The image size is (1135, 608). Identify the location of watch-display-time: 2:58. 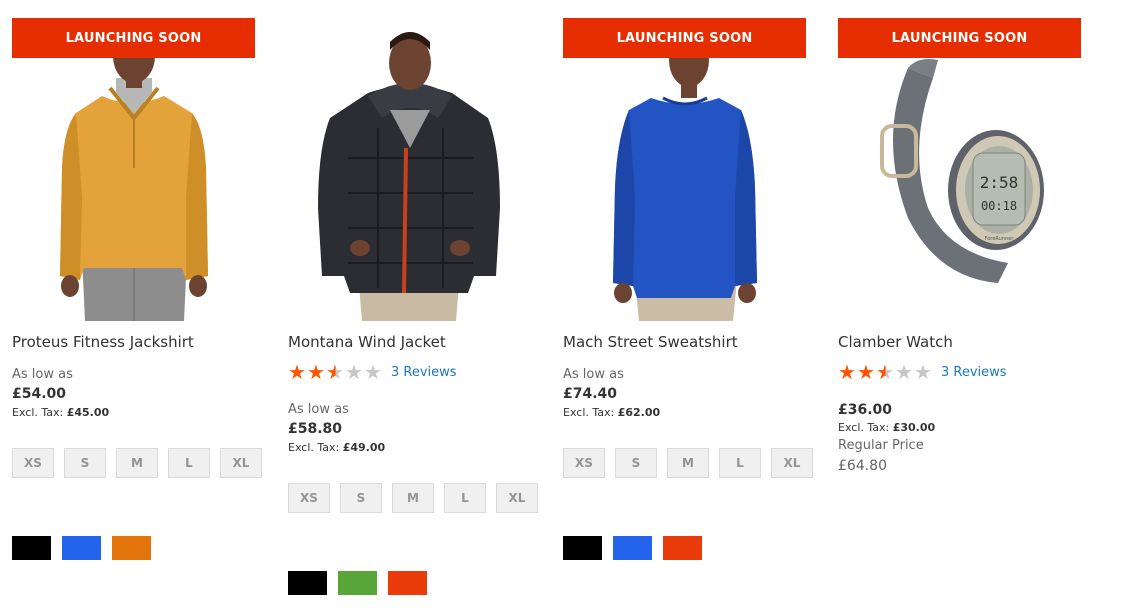
(999, 182).